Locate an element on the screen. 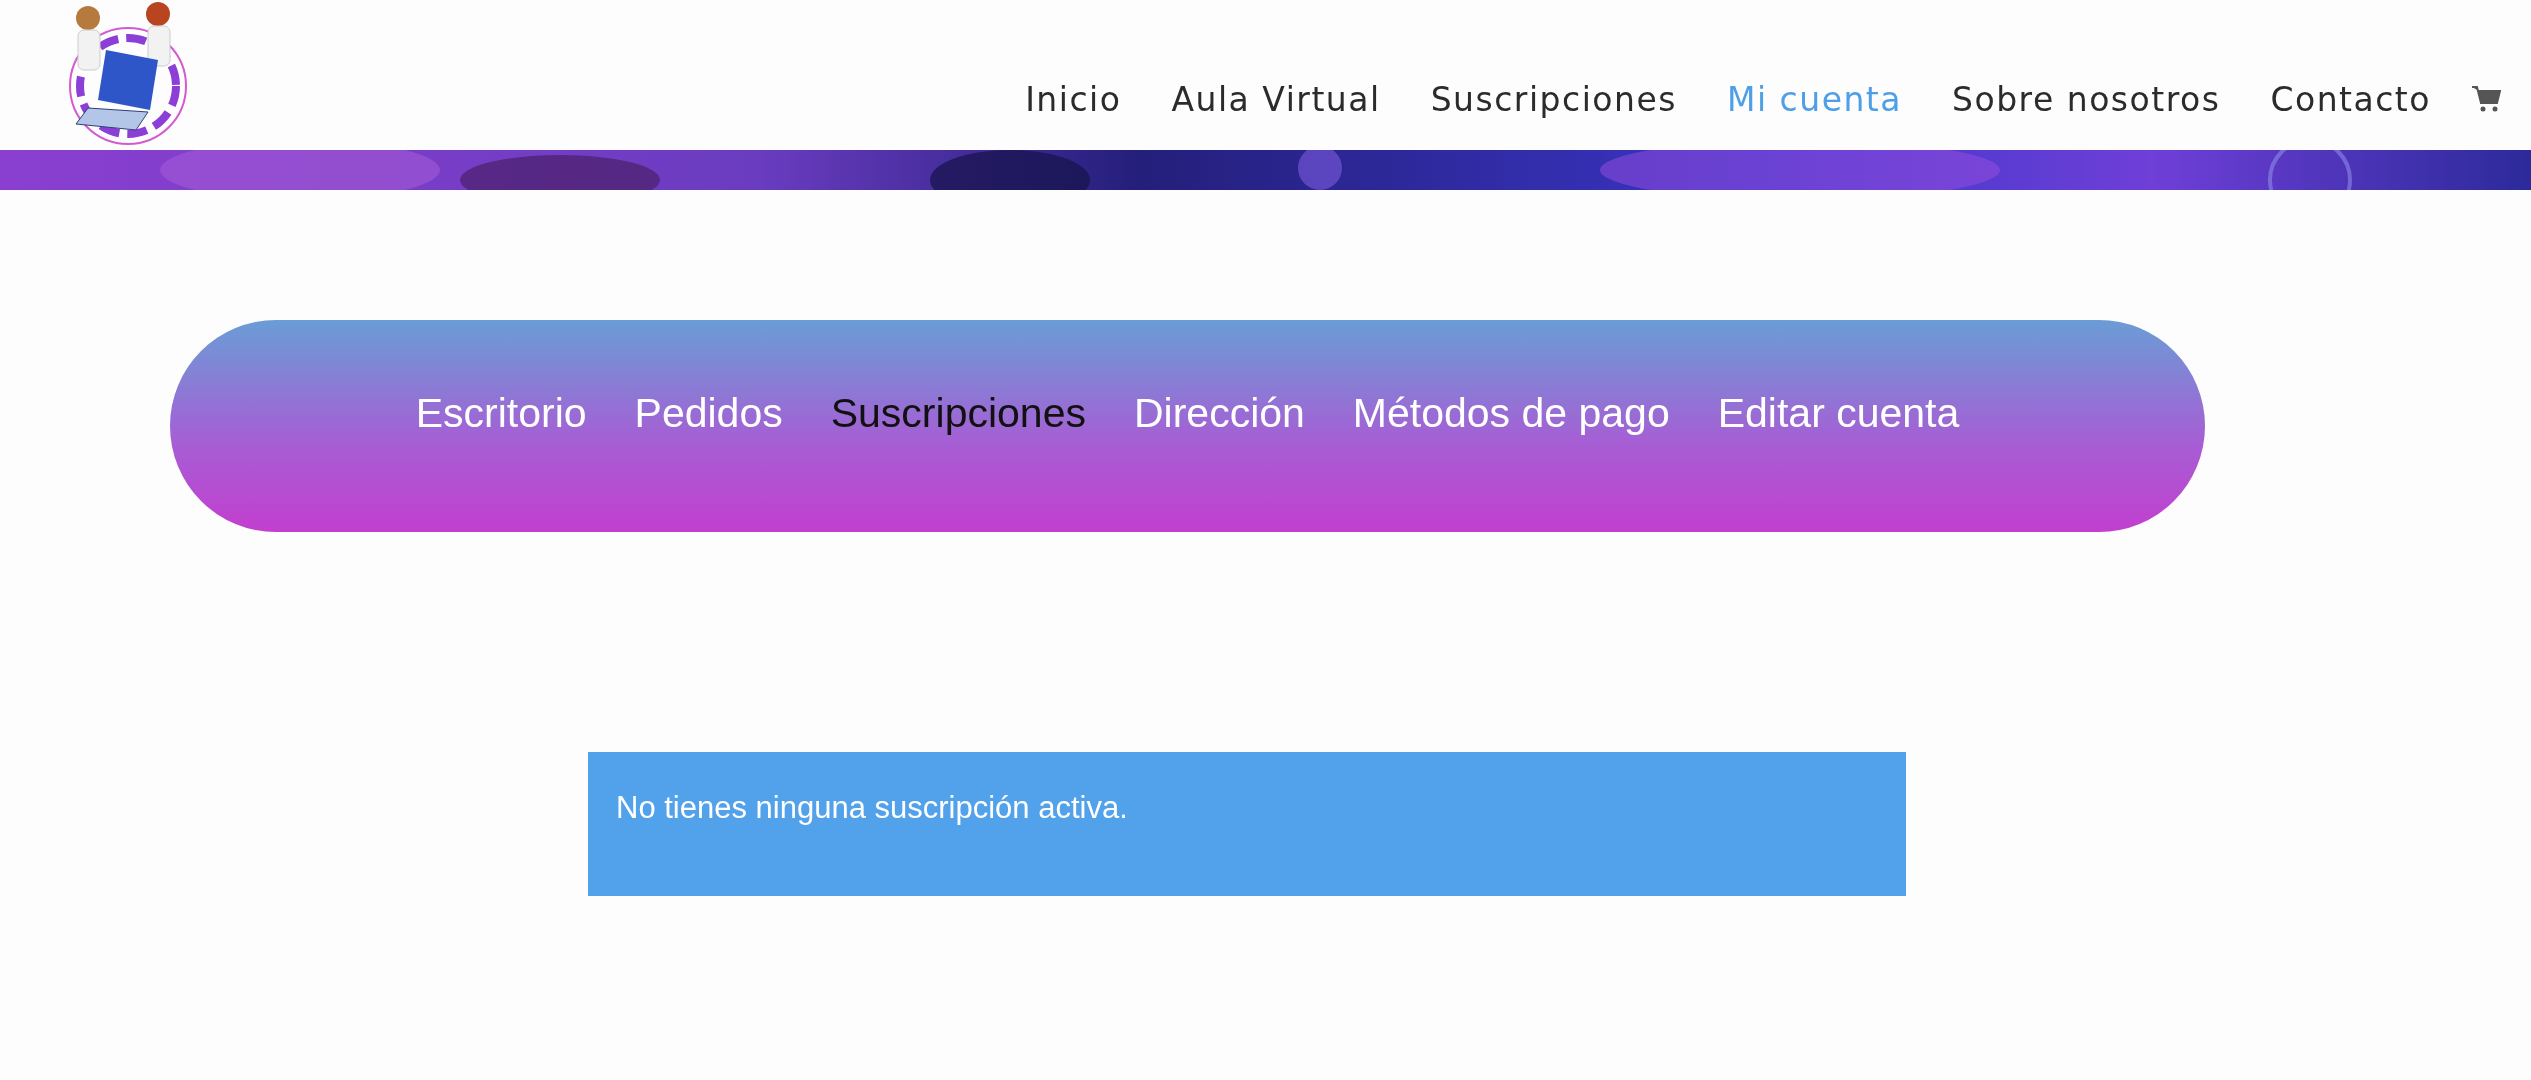 This screenshot has height=1080, width=2531. cart-icon is located at coordinates (2486, 99).